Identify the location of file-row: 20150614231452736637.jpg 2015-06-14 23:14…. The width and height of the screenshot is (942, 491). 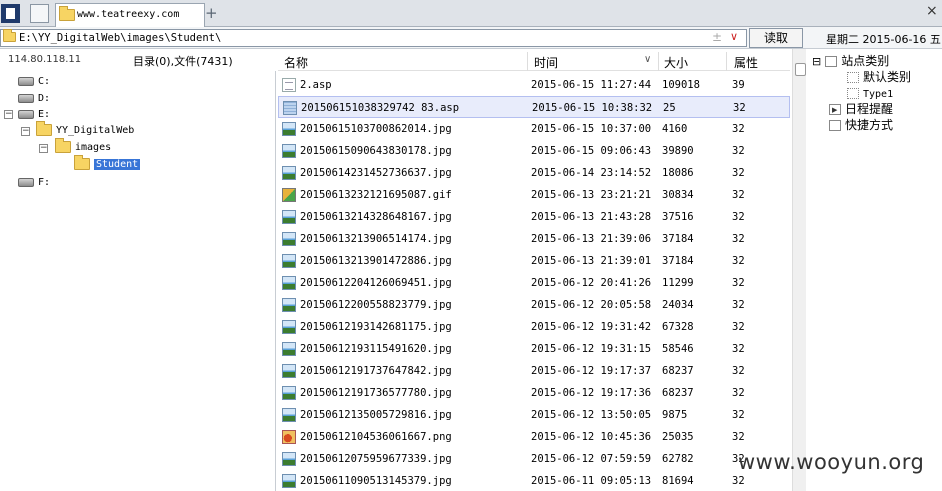
(534, 173).